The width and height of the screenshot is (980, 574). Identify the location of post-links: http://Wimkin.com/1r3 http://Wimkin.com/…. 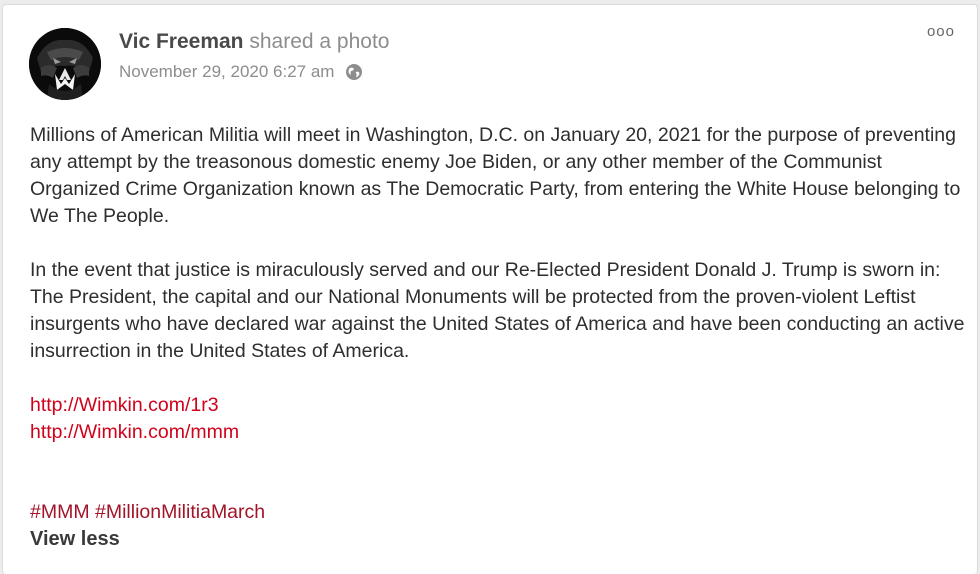
(134, 419).